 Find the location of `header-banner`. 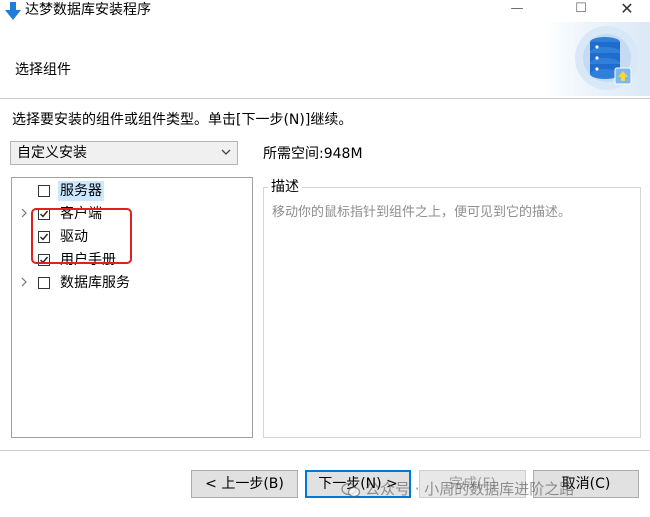

header-banner is located at coordinates (597, 59).